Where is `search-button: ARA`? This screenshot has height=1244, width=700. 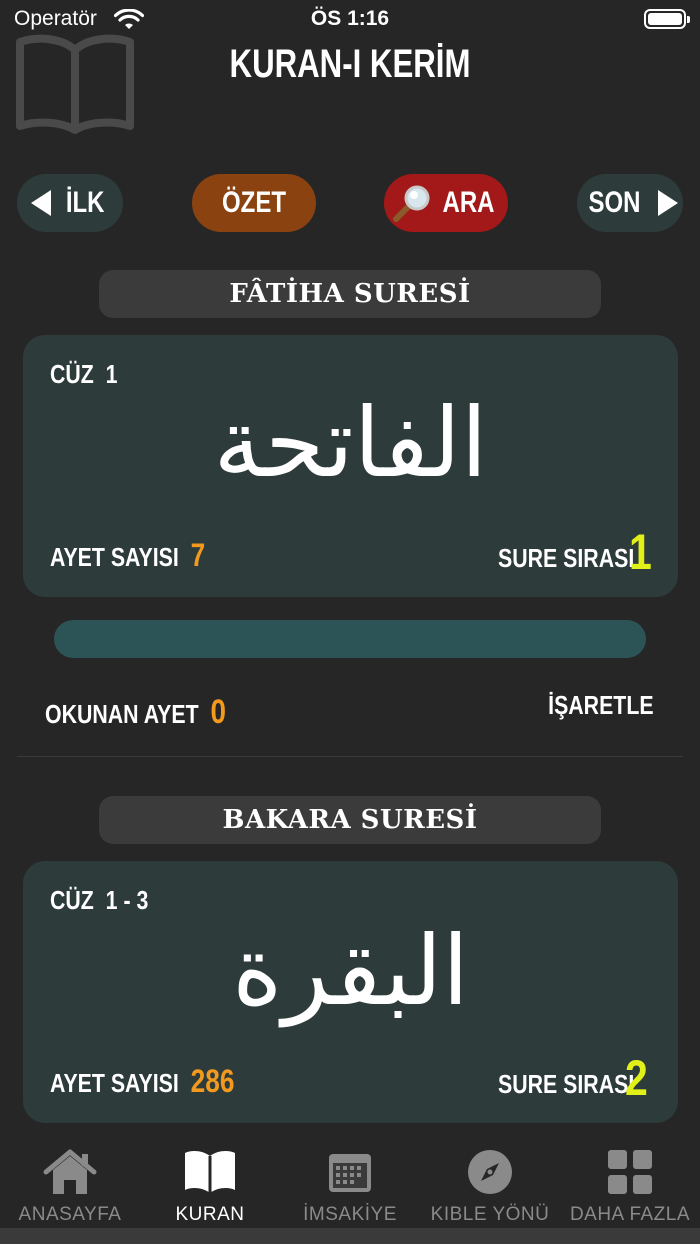
search-button: ARA is located at coordinates (446, 203).